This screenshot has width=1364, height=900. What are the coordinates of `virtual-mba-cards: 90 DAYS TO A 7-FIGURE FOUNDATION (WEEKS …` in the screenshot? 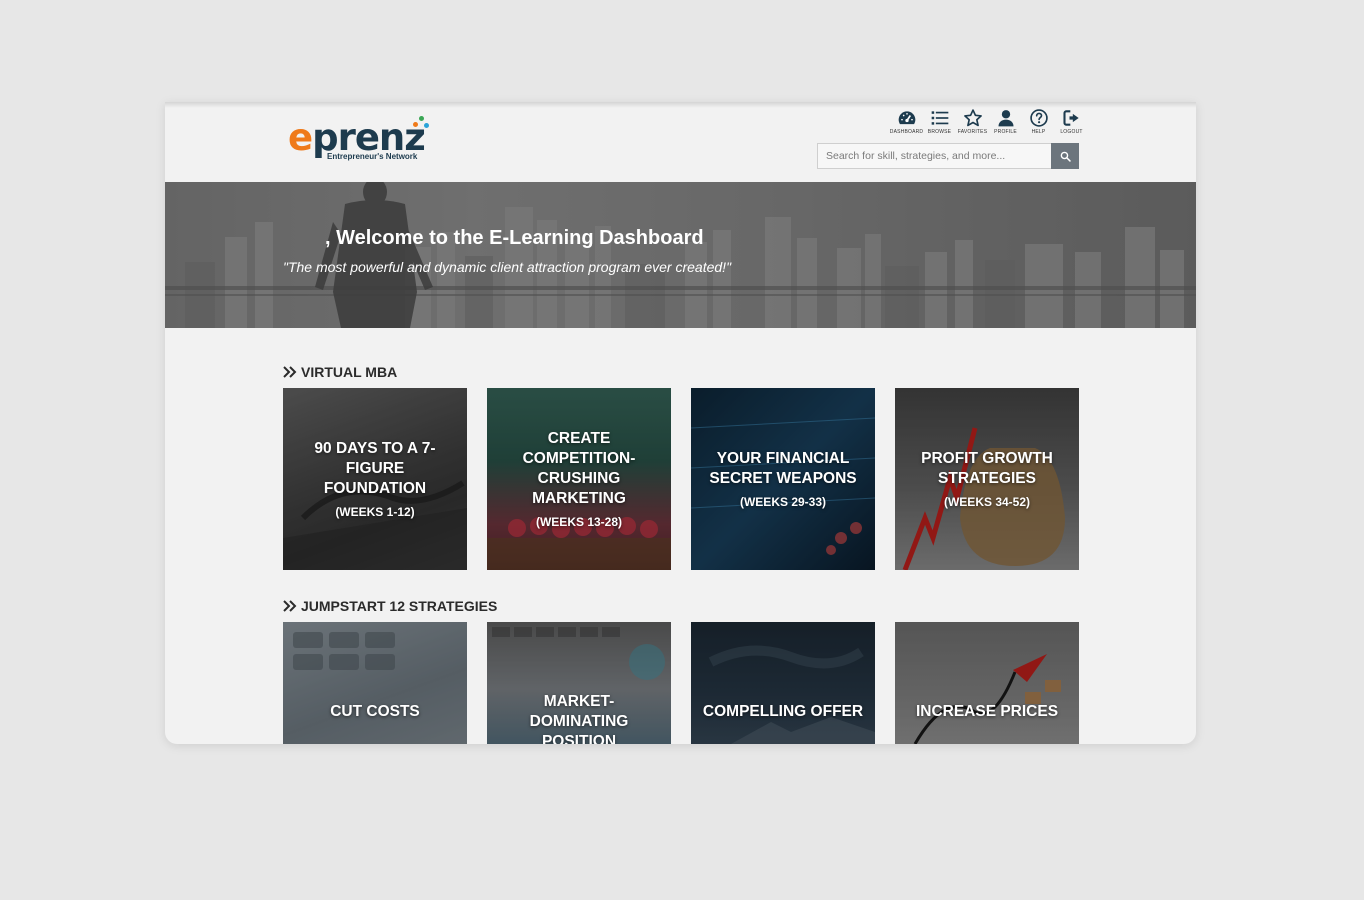 It's located at (681, 479).